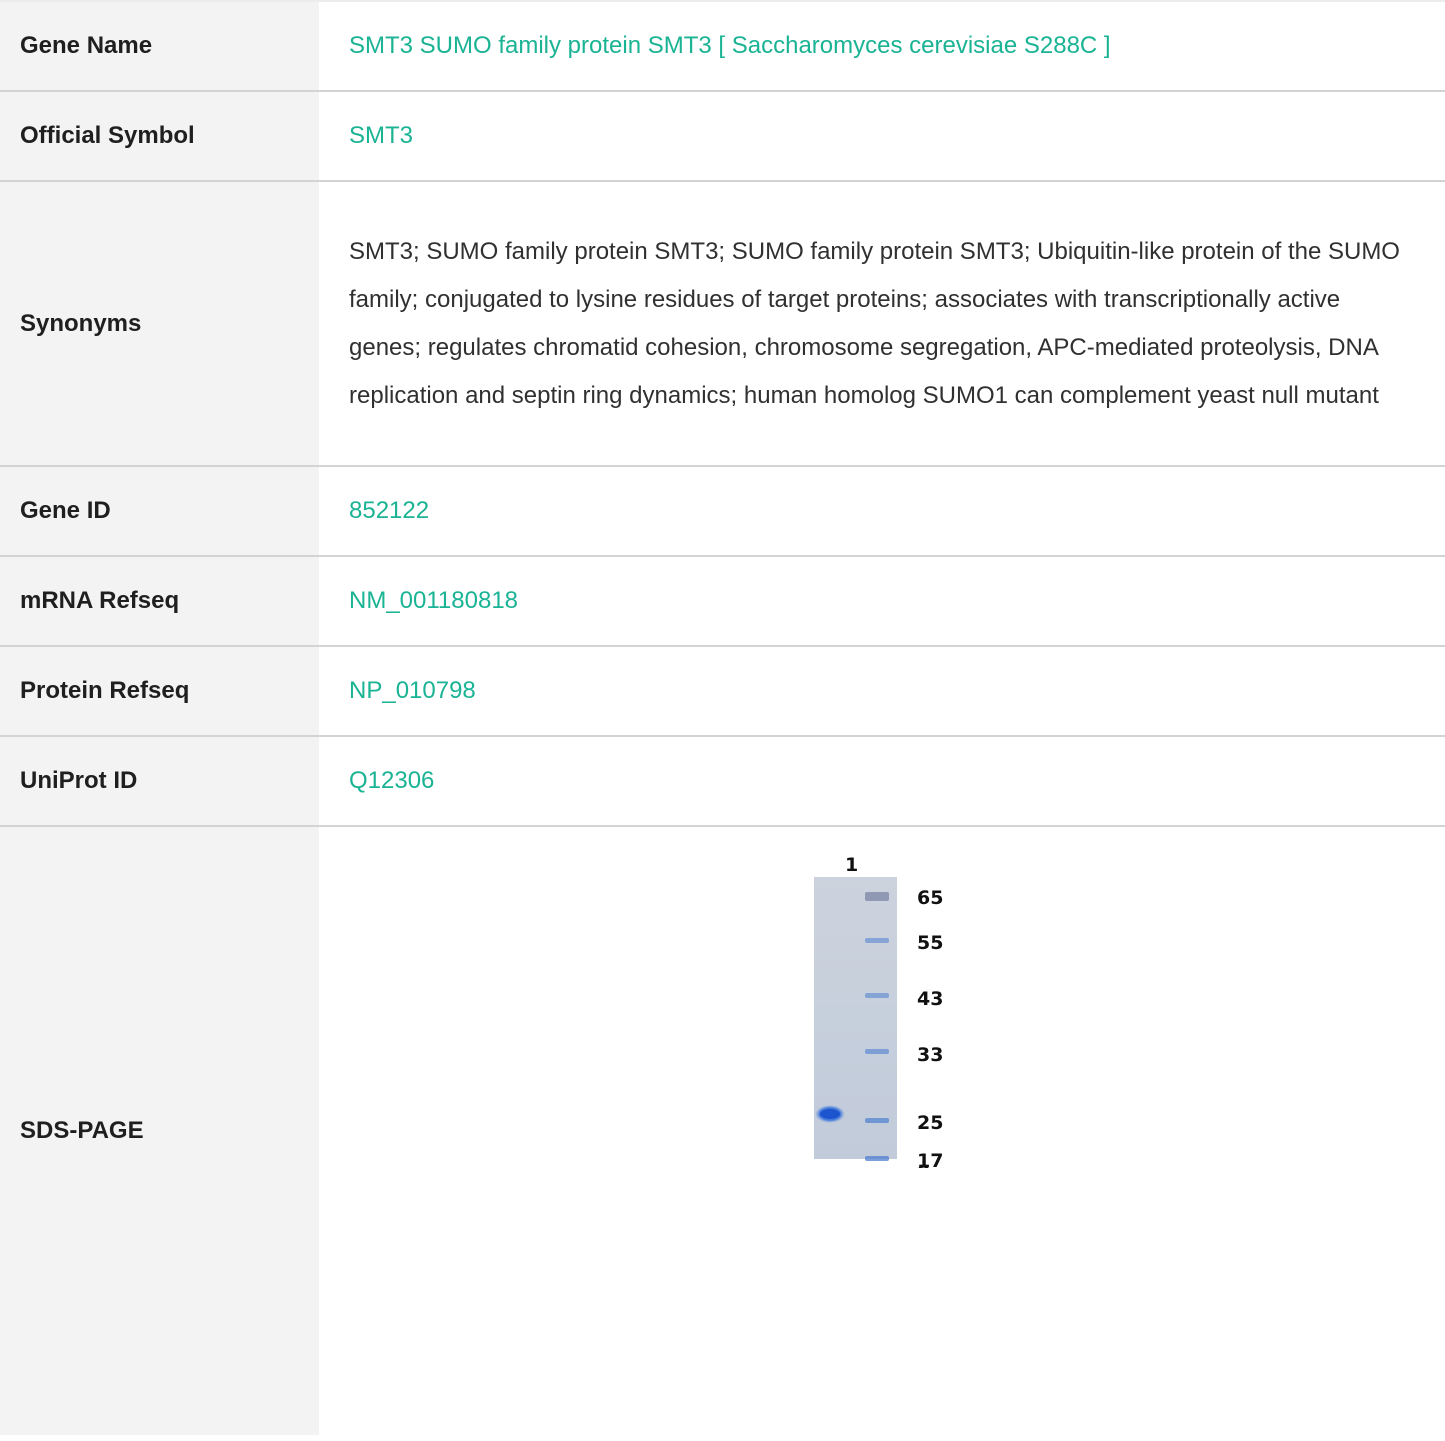 The width and height of the screenshot is (1445, 1441). I want to click on marker-labels: 180130956555433325178, so click(929, 960).